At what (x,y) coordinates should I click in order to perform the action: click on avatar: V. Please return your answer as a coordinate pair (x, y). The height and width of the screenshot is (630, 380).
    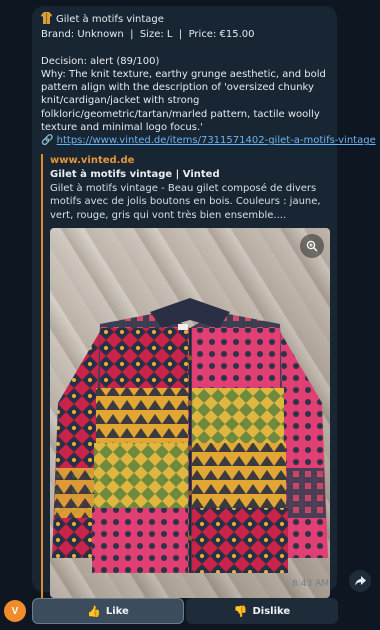
    Looking at the image, I should click on (15, 611).